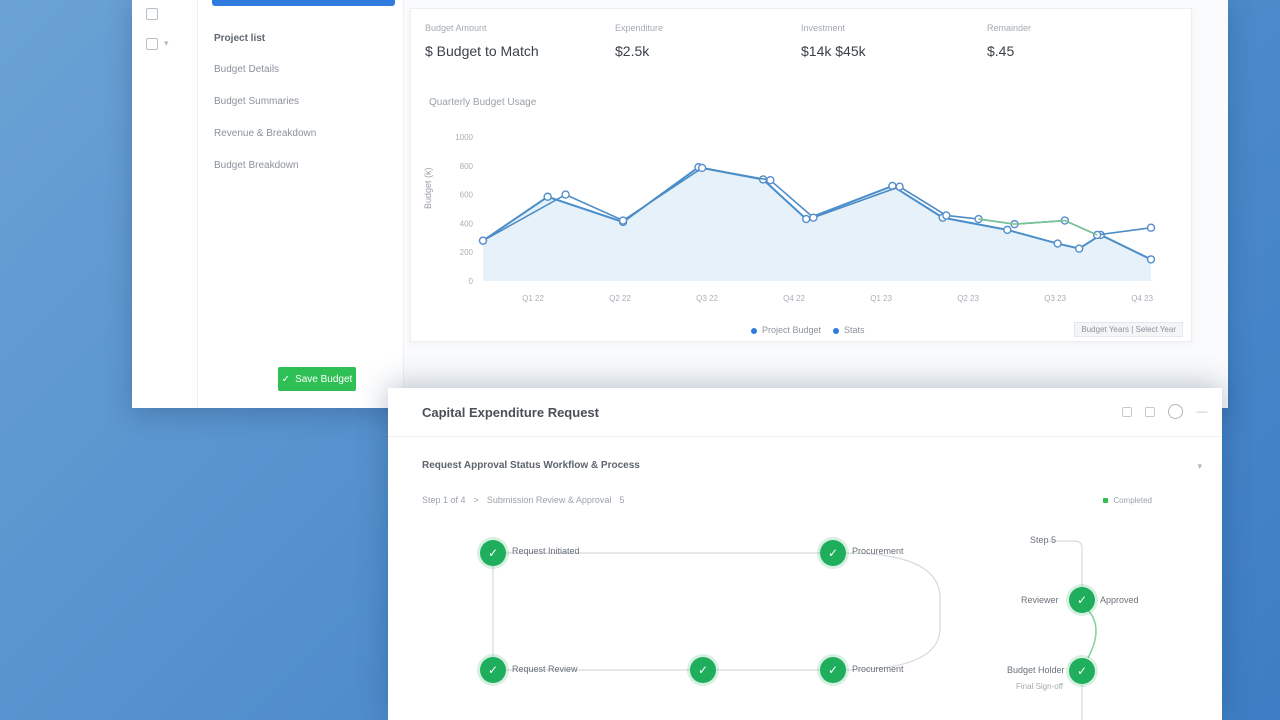  Describe the element at coordinates (471, 281) in the screenshot. I see `y-tick-label: 0` at that location.